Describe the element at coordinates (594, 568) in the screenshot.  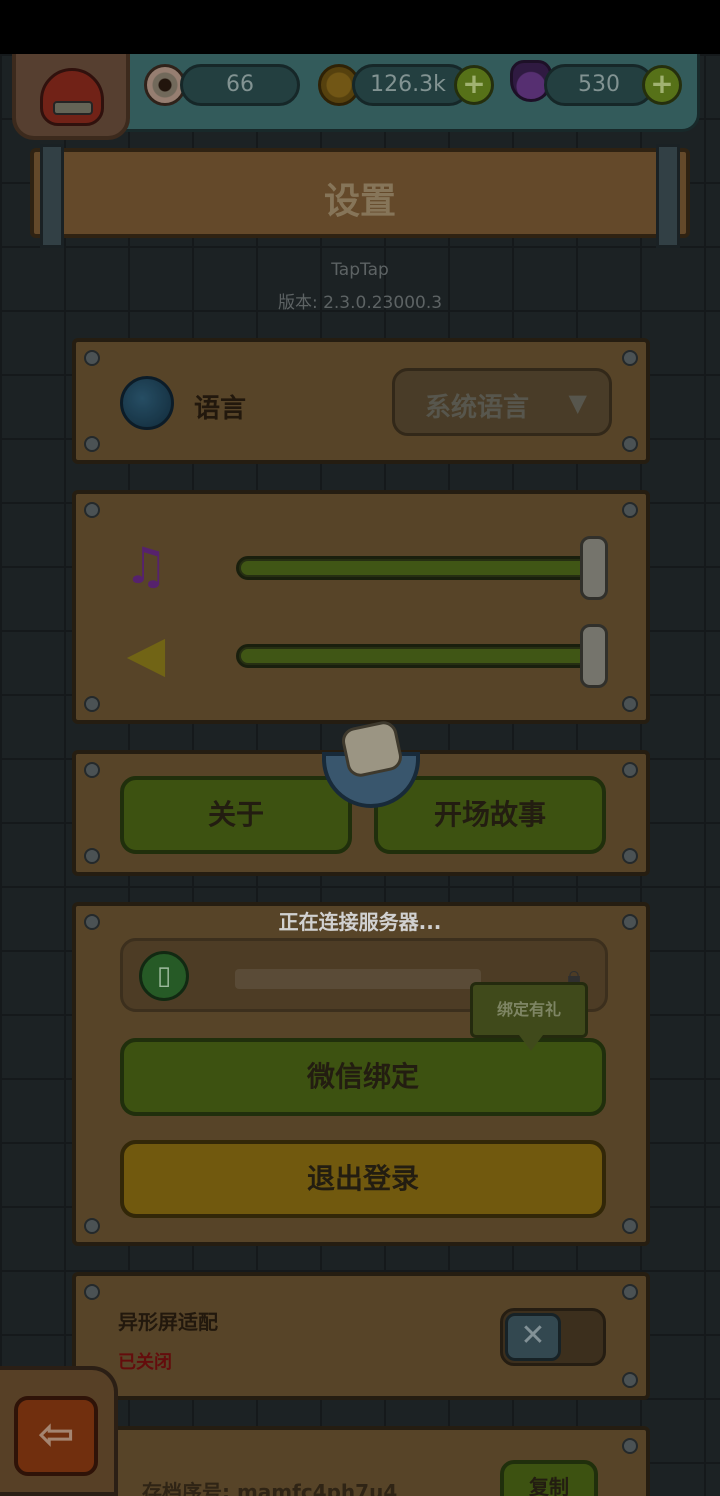
I see `music-slider-handle` at that location.